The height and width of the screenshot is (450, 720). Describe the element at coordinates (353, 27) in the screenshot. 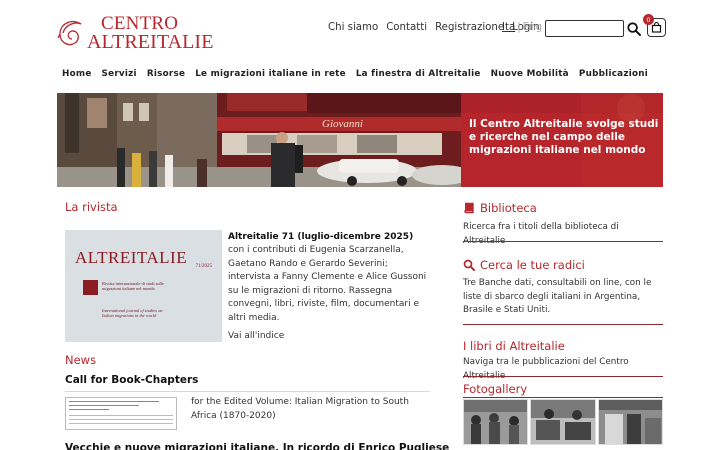

I see `topnav-chi-siamo: Chi siamo` at that location.